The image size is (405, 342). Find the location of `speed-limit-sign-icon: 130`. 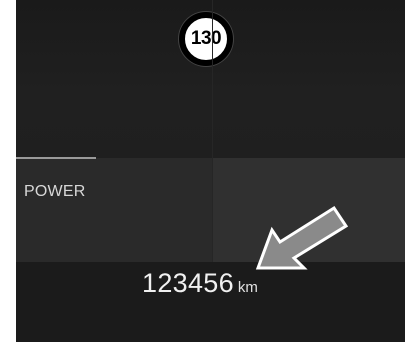

speed-limit-sign-icon: 130 is located at coordinates (206, 39).